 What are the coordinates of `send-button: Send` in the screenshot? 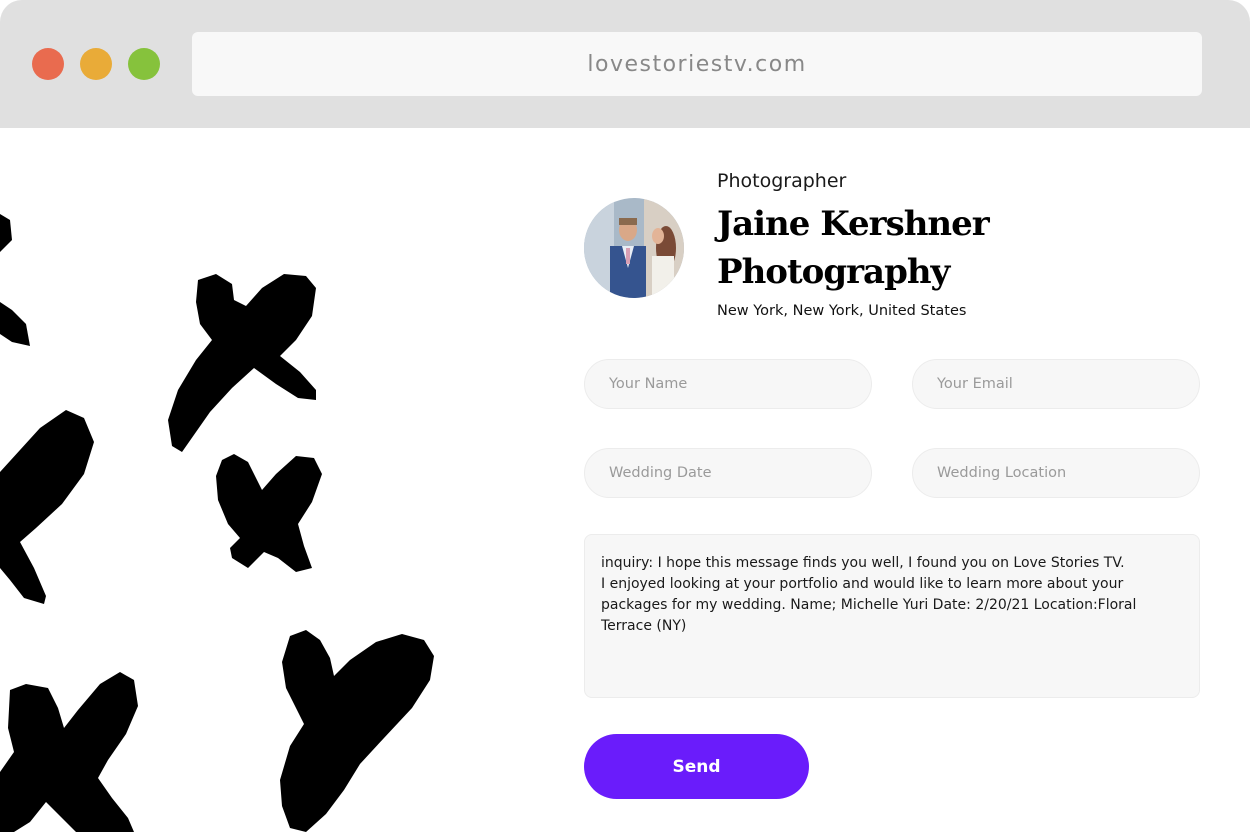 It's located at (696, 766).